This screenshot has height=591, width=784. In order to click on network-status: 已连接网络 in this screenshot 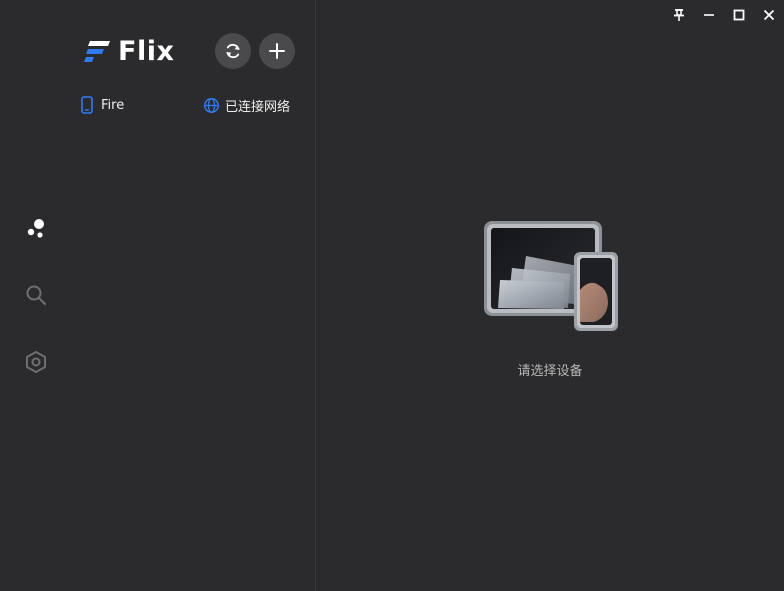, I will do `click(246, 105)`.